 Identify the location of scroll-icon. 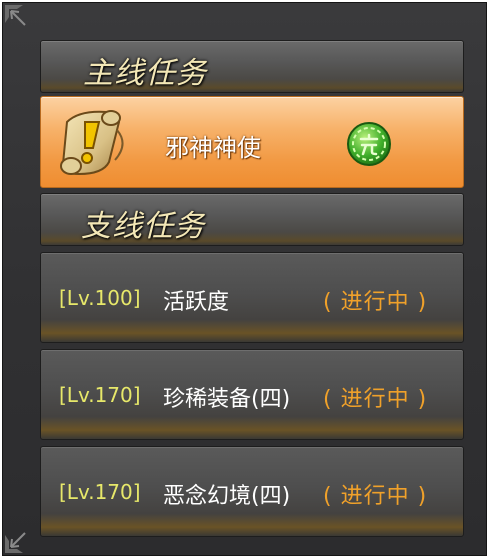
(92, 143).